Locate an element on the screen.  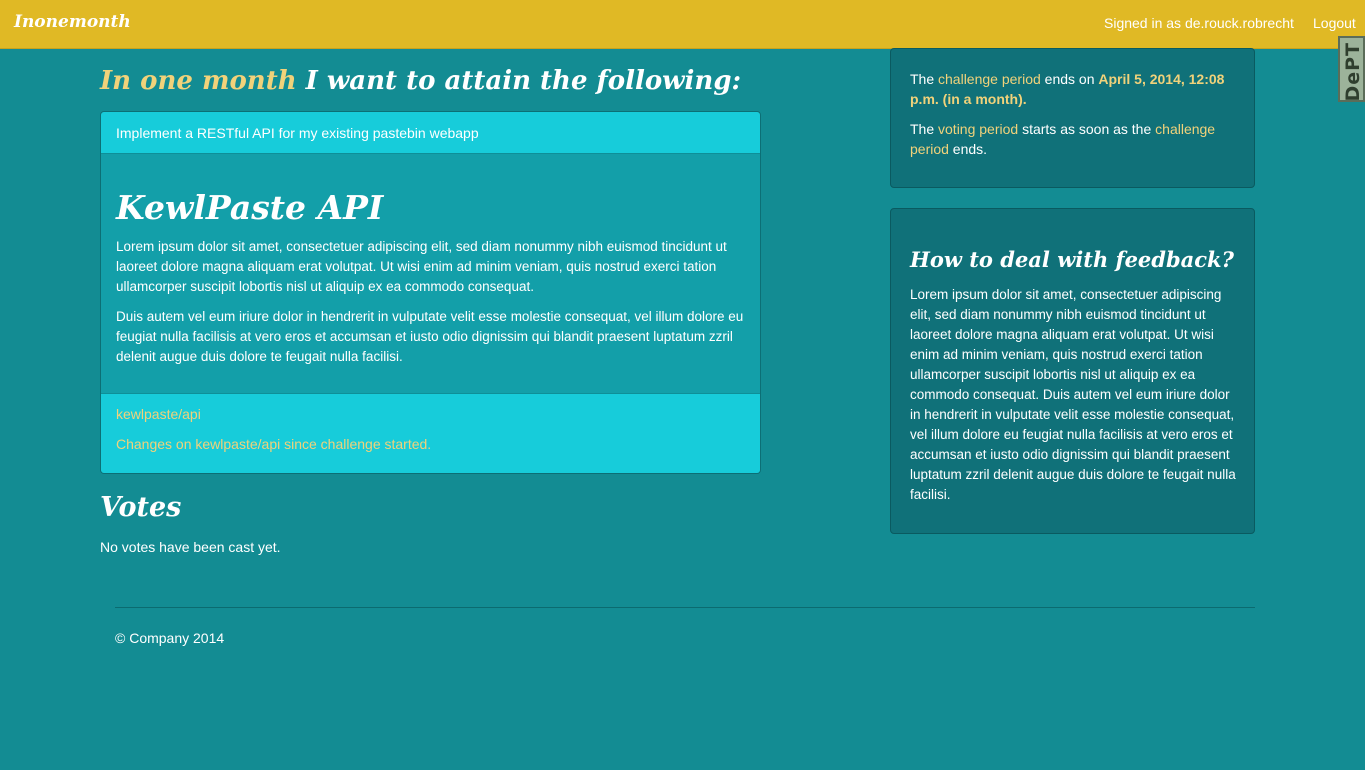
footer-divider is located at coordinates (685, 607).